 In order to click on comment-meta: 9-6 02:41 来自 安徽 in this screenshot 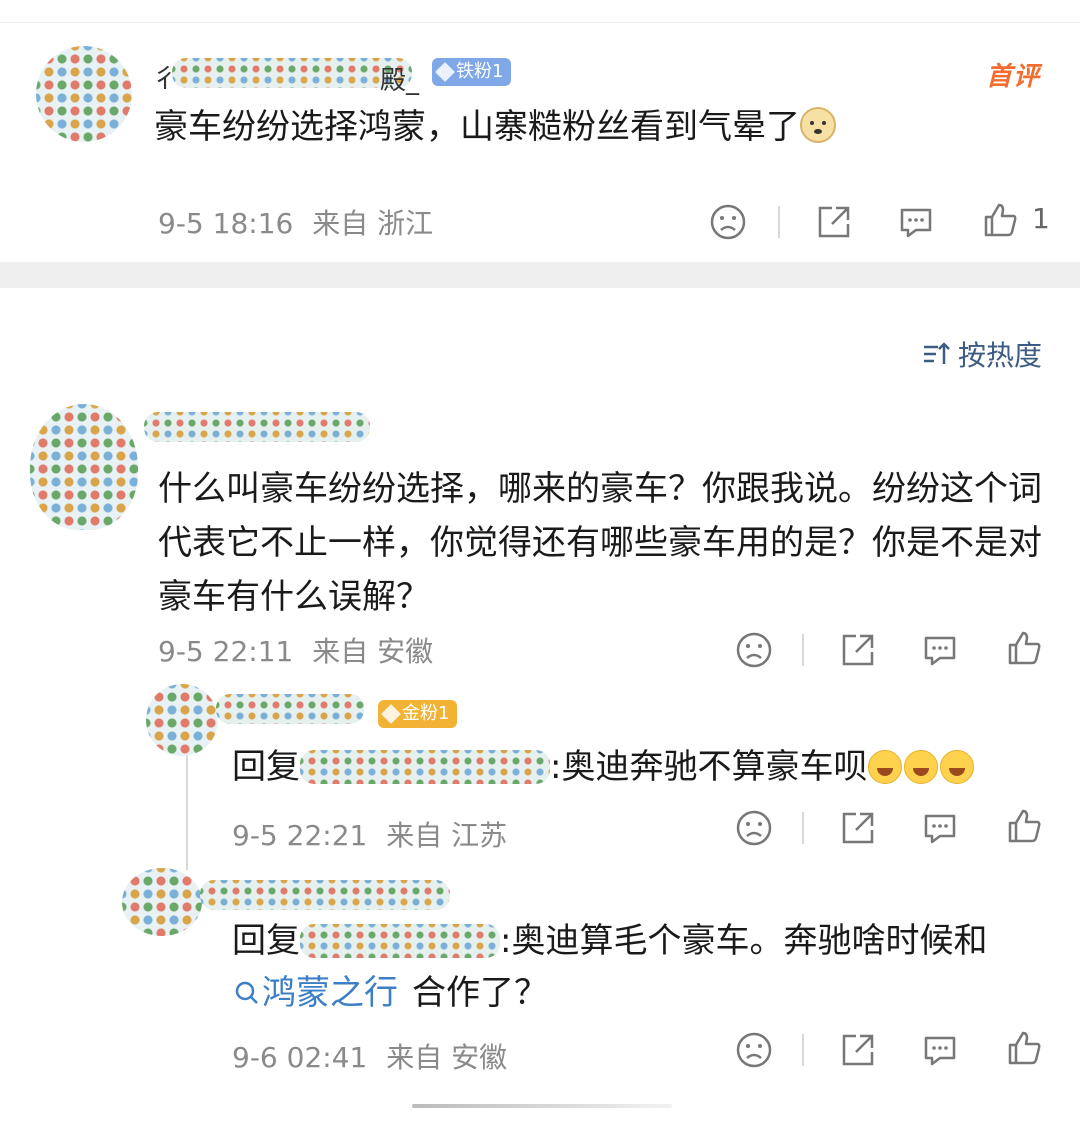, I will do `click(369, 1056)`.